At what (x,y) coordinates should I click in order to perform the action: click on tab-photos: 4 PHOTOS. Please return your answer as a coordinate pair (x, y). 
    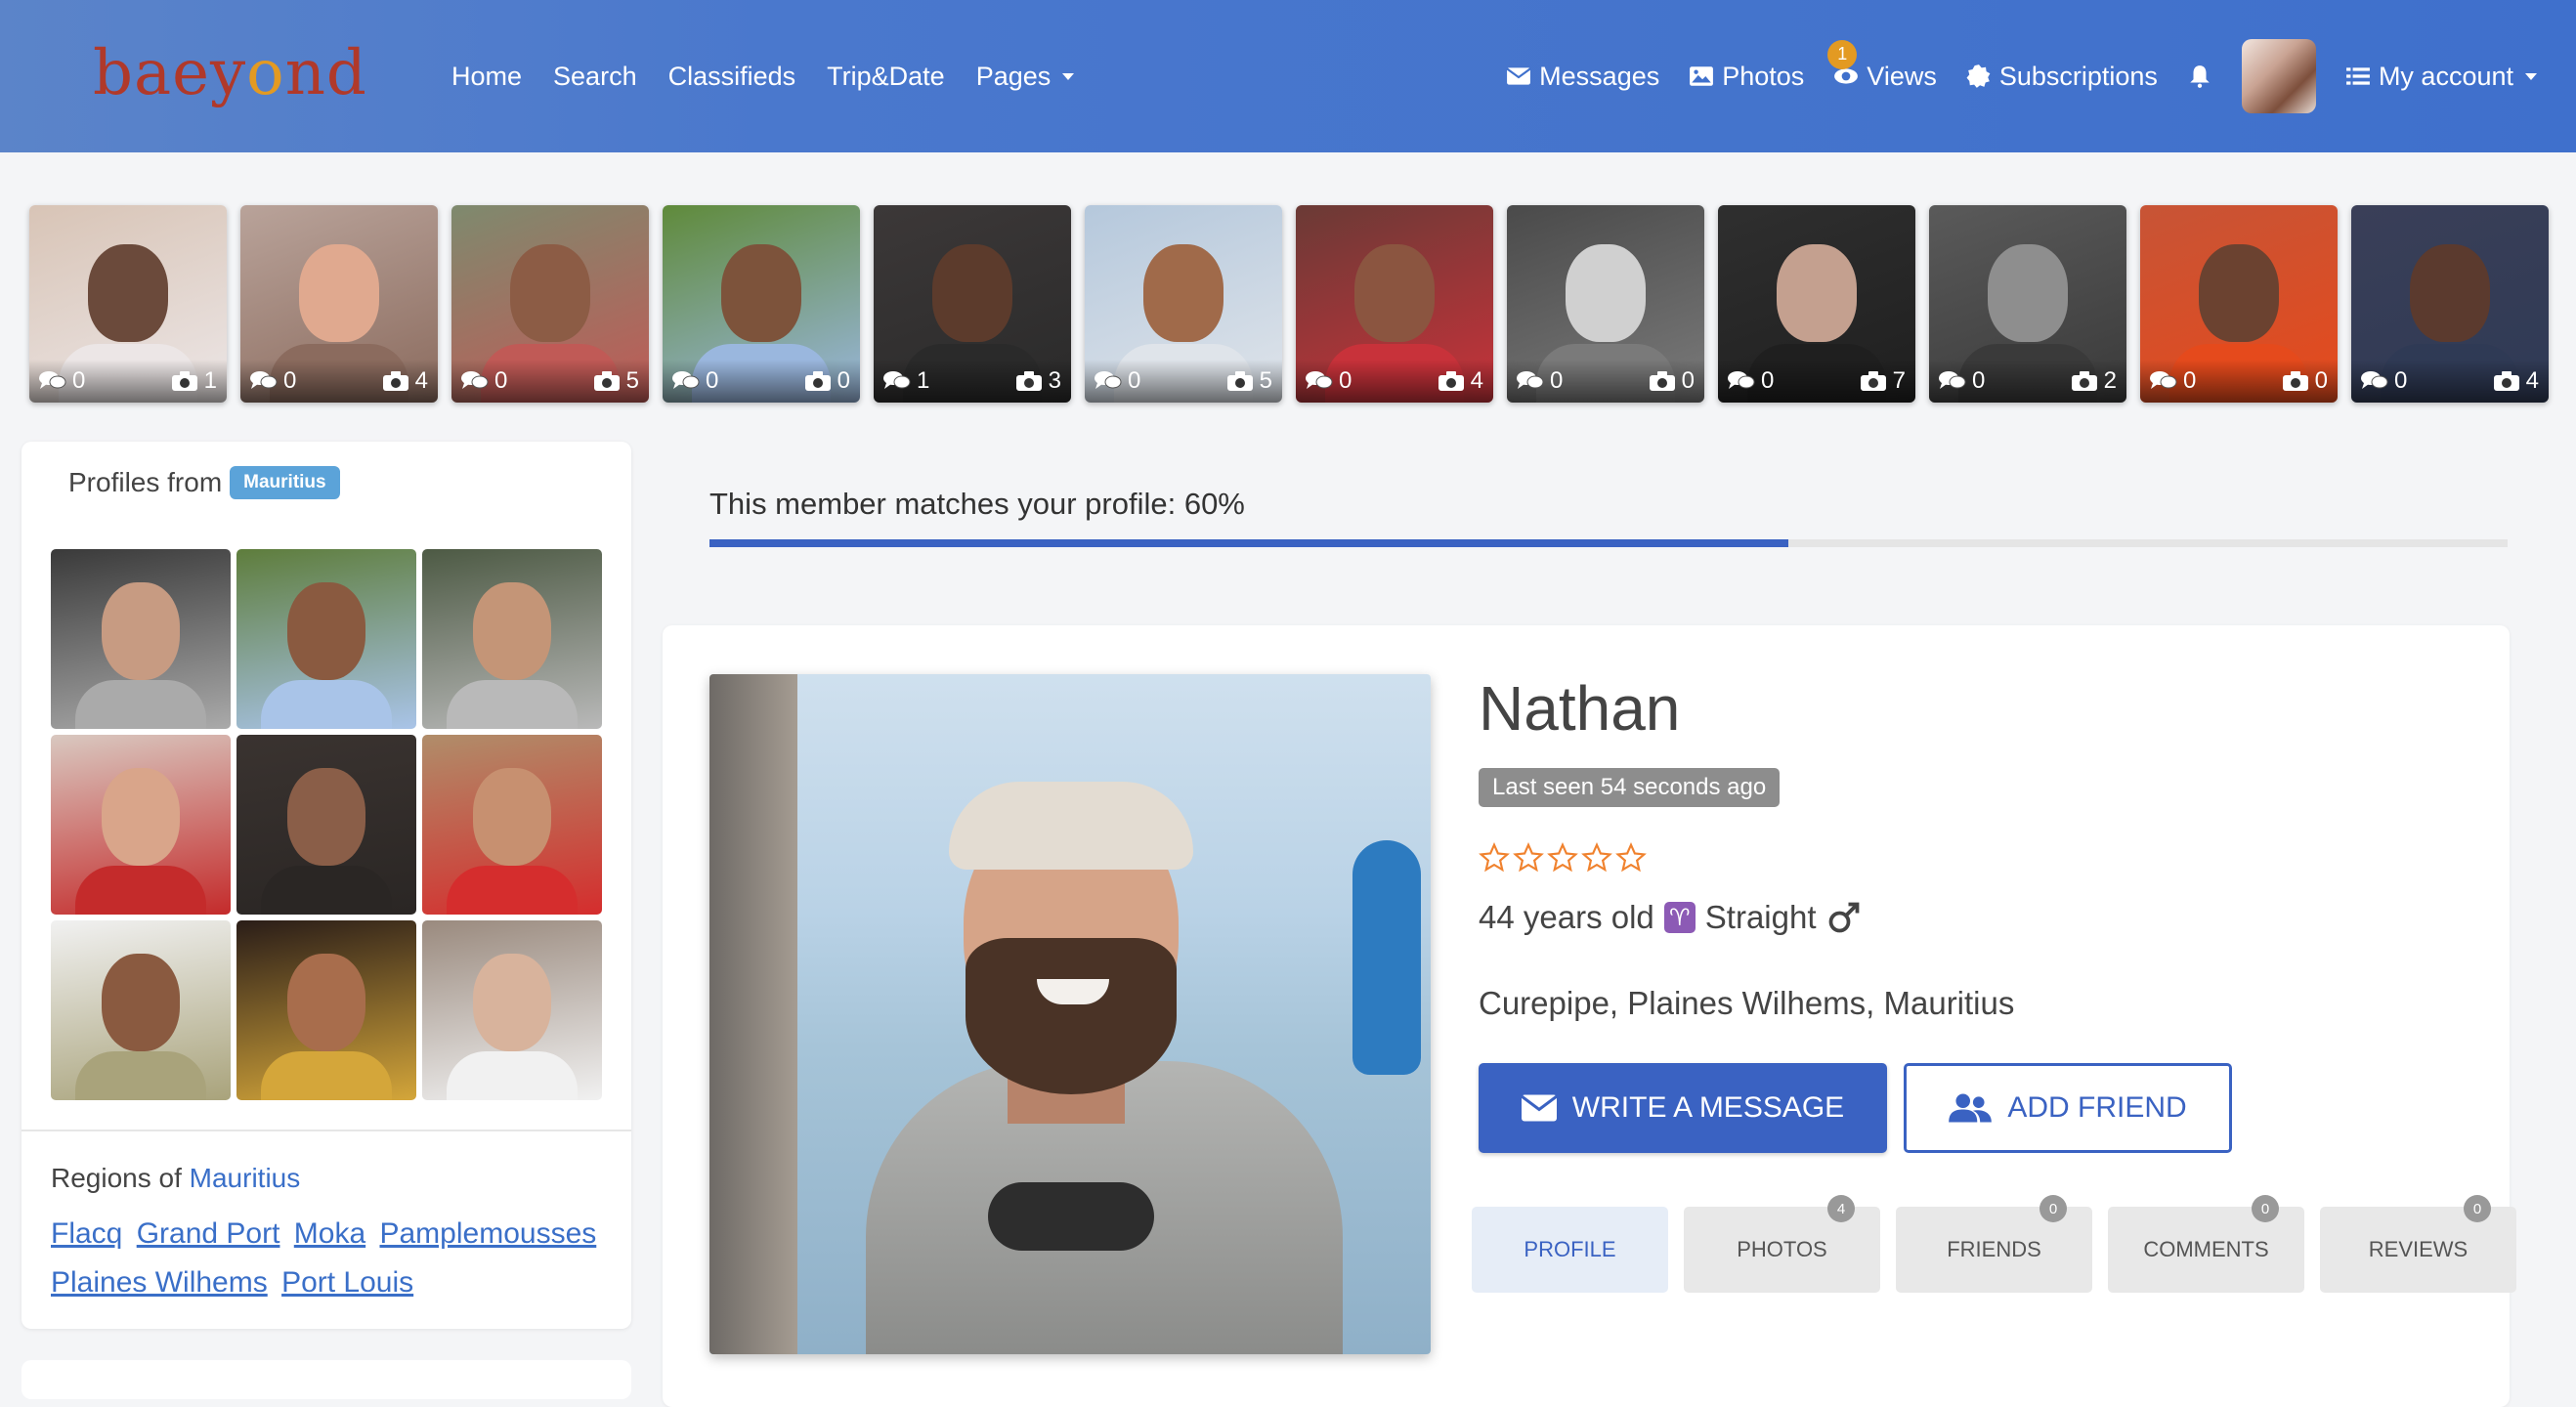
    Looking at the image, I should click on (1782, 1244).